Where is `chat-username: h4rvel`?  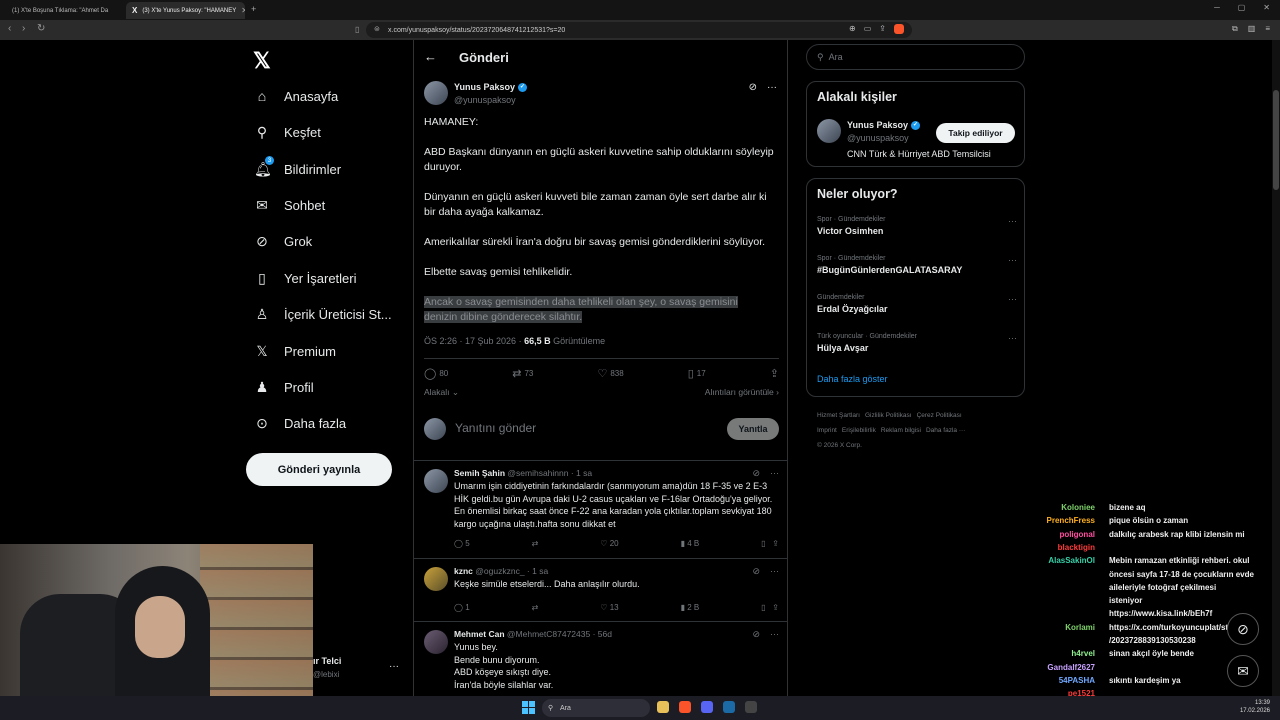
chat-username: h4rvel is located at coordinates (1083, 653).